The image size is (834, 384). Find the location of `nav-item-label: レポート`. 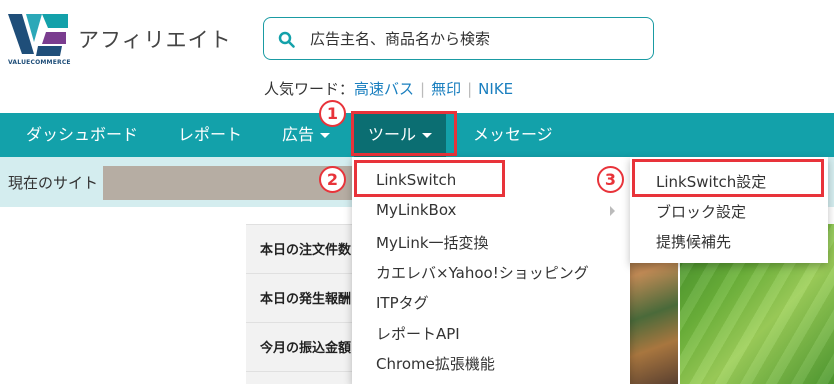

nav-item-label: レポート is located at coordinates (210, 134).